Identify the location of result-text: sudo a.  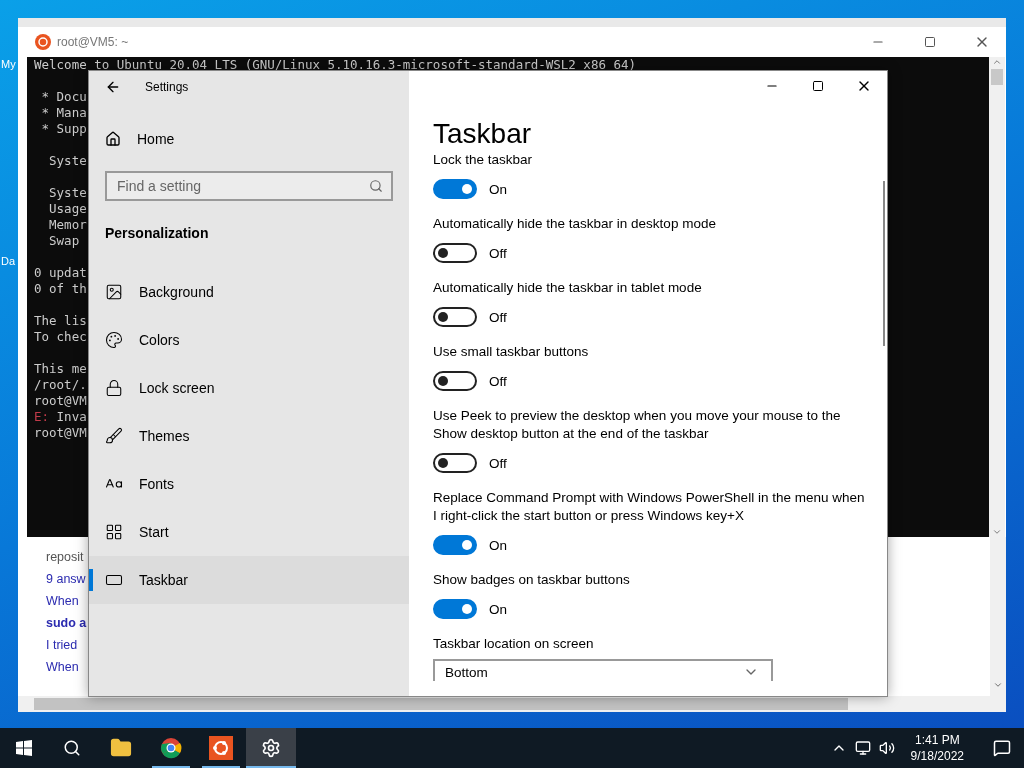
(66, 623).